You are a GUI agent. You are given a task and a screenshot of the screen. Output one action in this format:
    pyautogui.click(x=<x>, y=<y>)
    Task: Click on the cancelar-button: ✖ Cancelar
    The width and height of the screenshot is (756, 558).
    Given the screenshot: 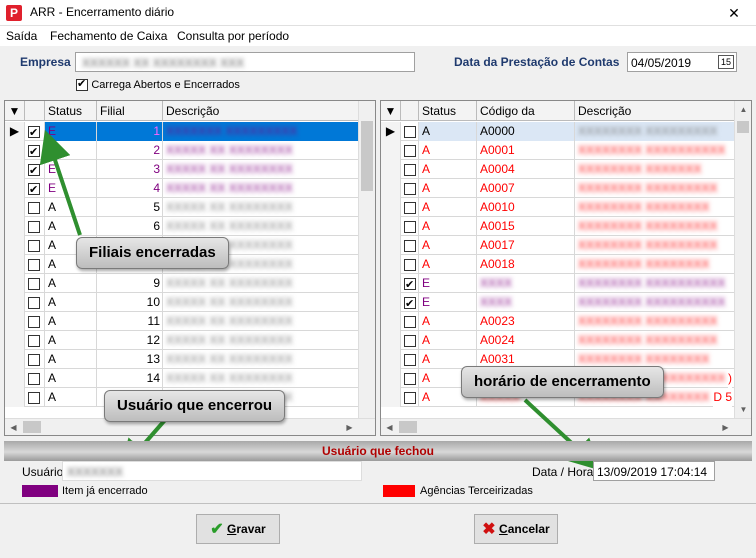 What is the action you would take?
    pyautogui.click(x=516, y=529)
    